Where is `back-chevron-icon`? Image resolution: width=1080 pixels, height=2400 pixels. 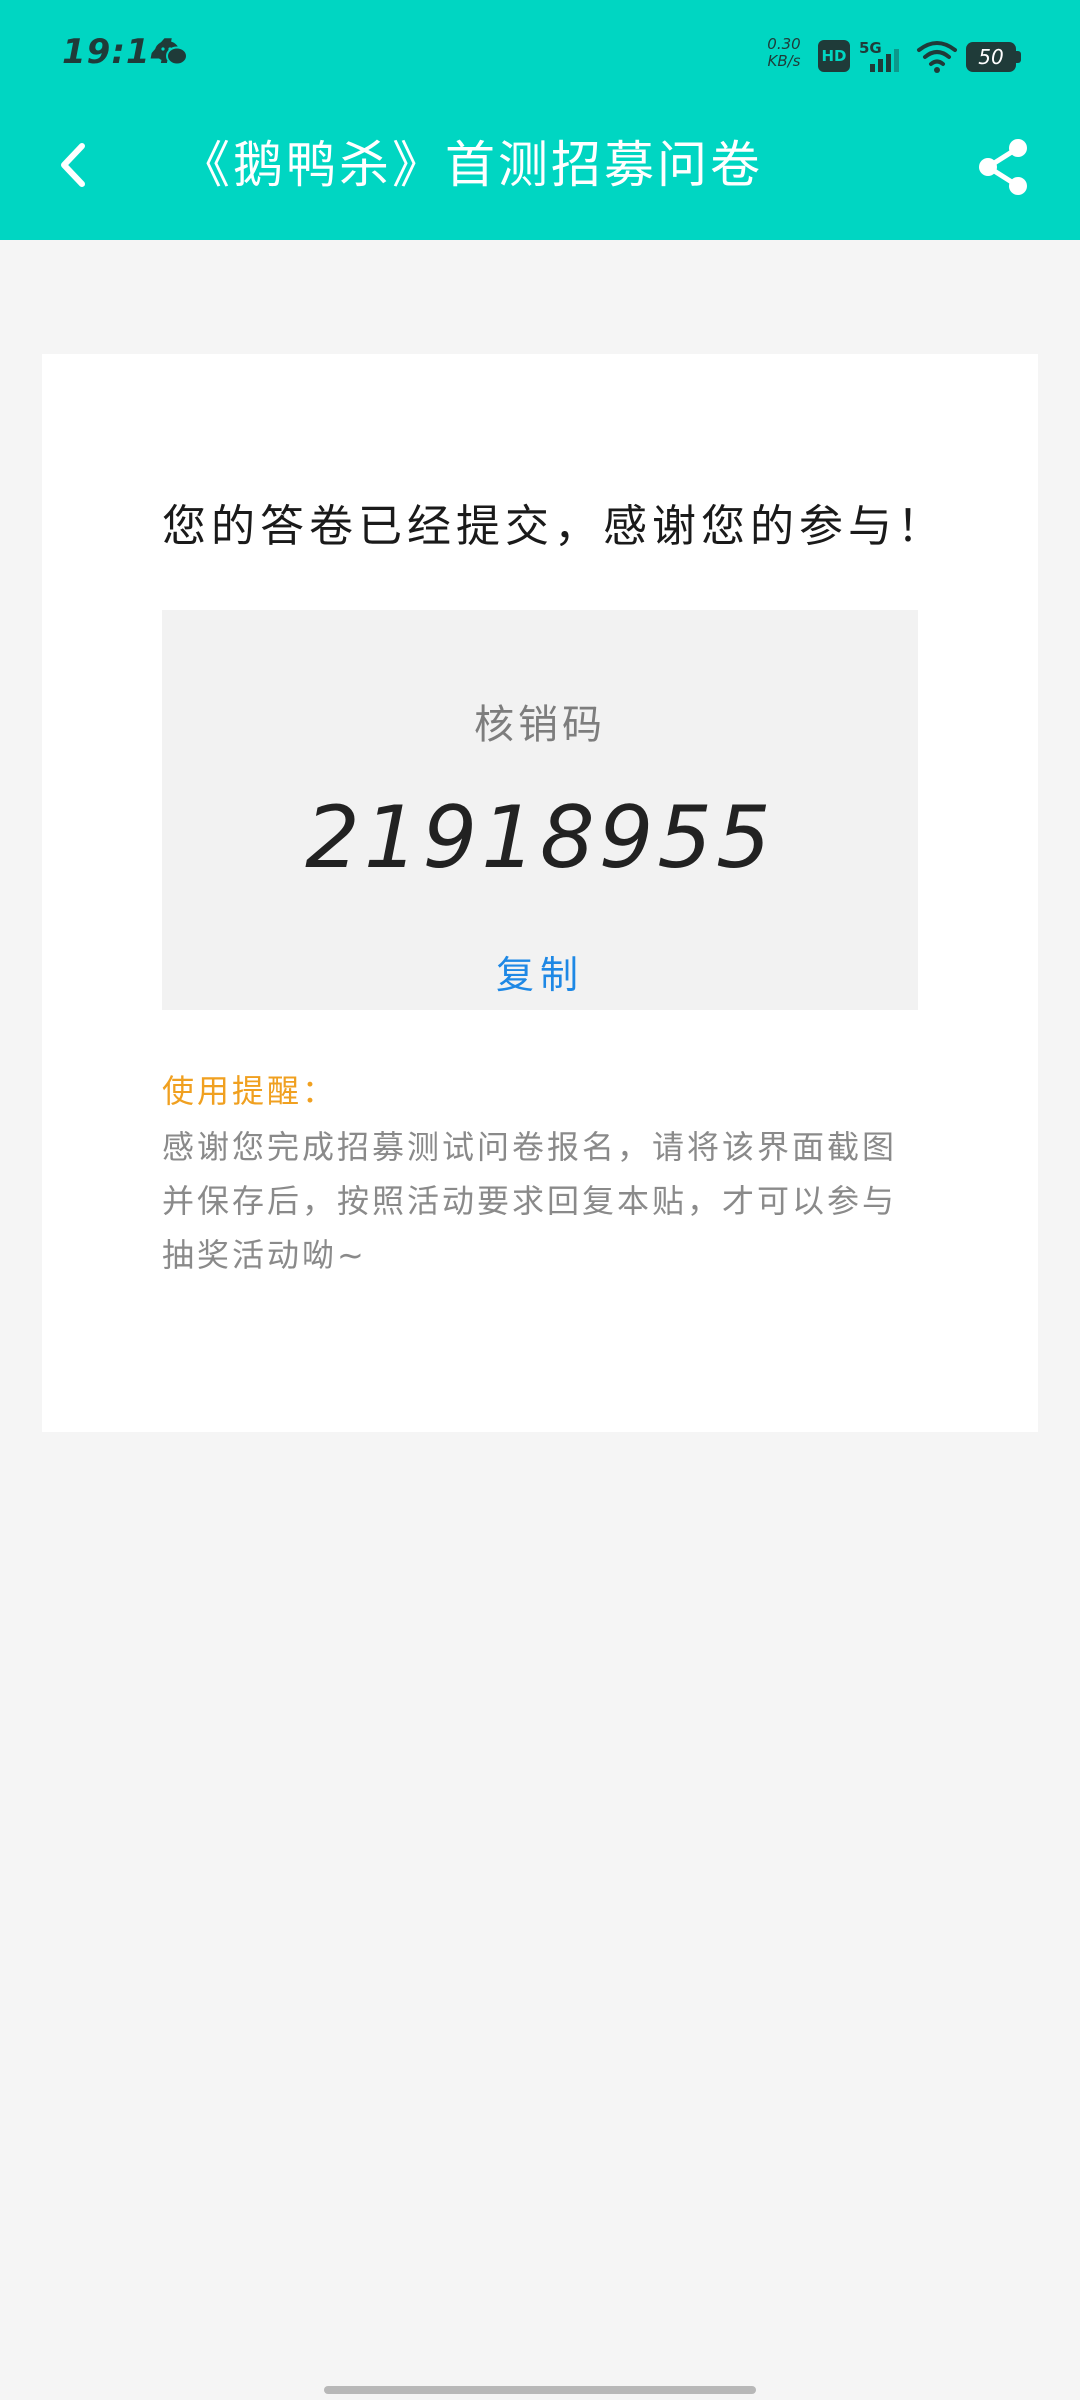 back-chevron-icon is located at coordinates (73, 165).